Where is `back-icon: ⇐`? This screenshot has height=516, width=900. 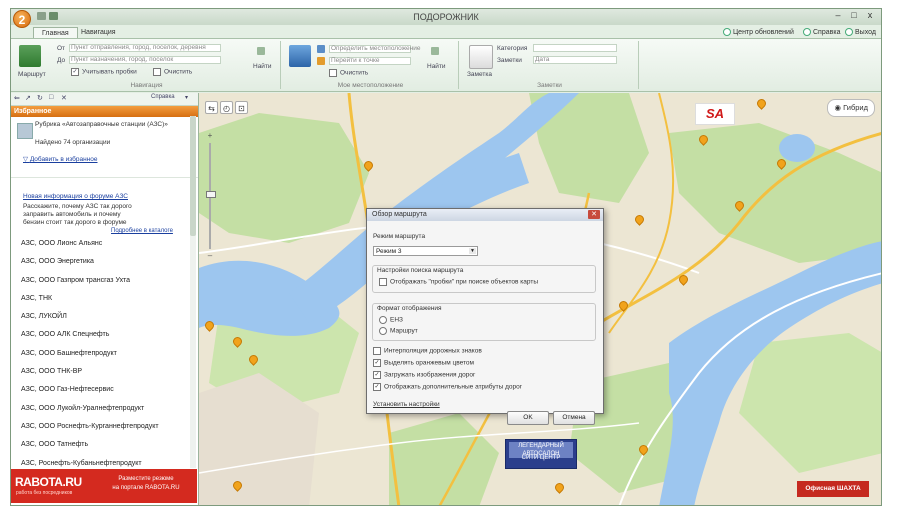 back-icon: ⇐ is located at coordinates (17, 98).